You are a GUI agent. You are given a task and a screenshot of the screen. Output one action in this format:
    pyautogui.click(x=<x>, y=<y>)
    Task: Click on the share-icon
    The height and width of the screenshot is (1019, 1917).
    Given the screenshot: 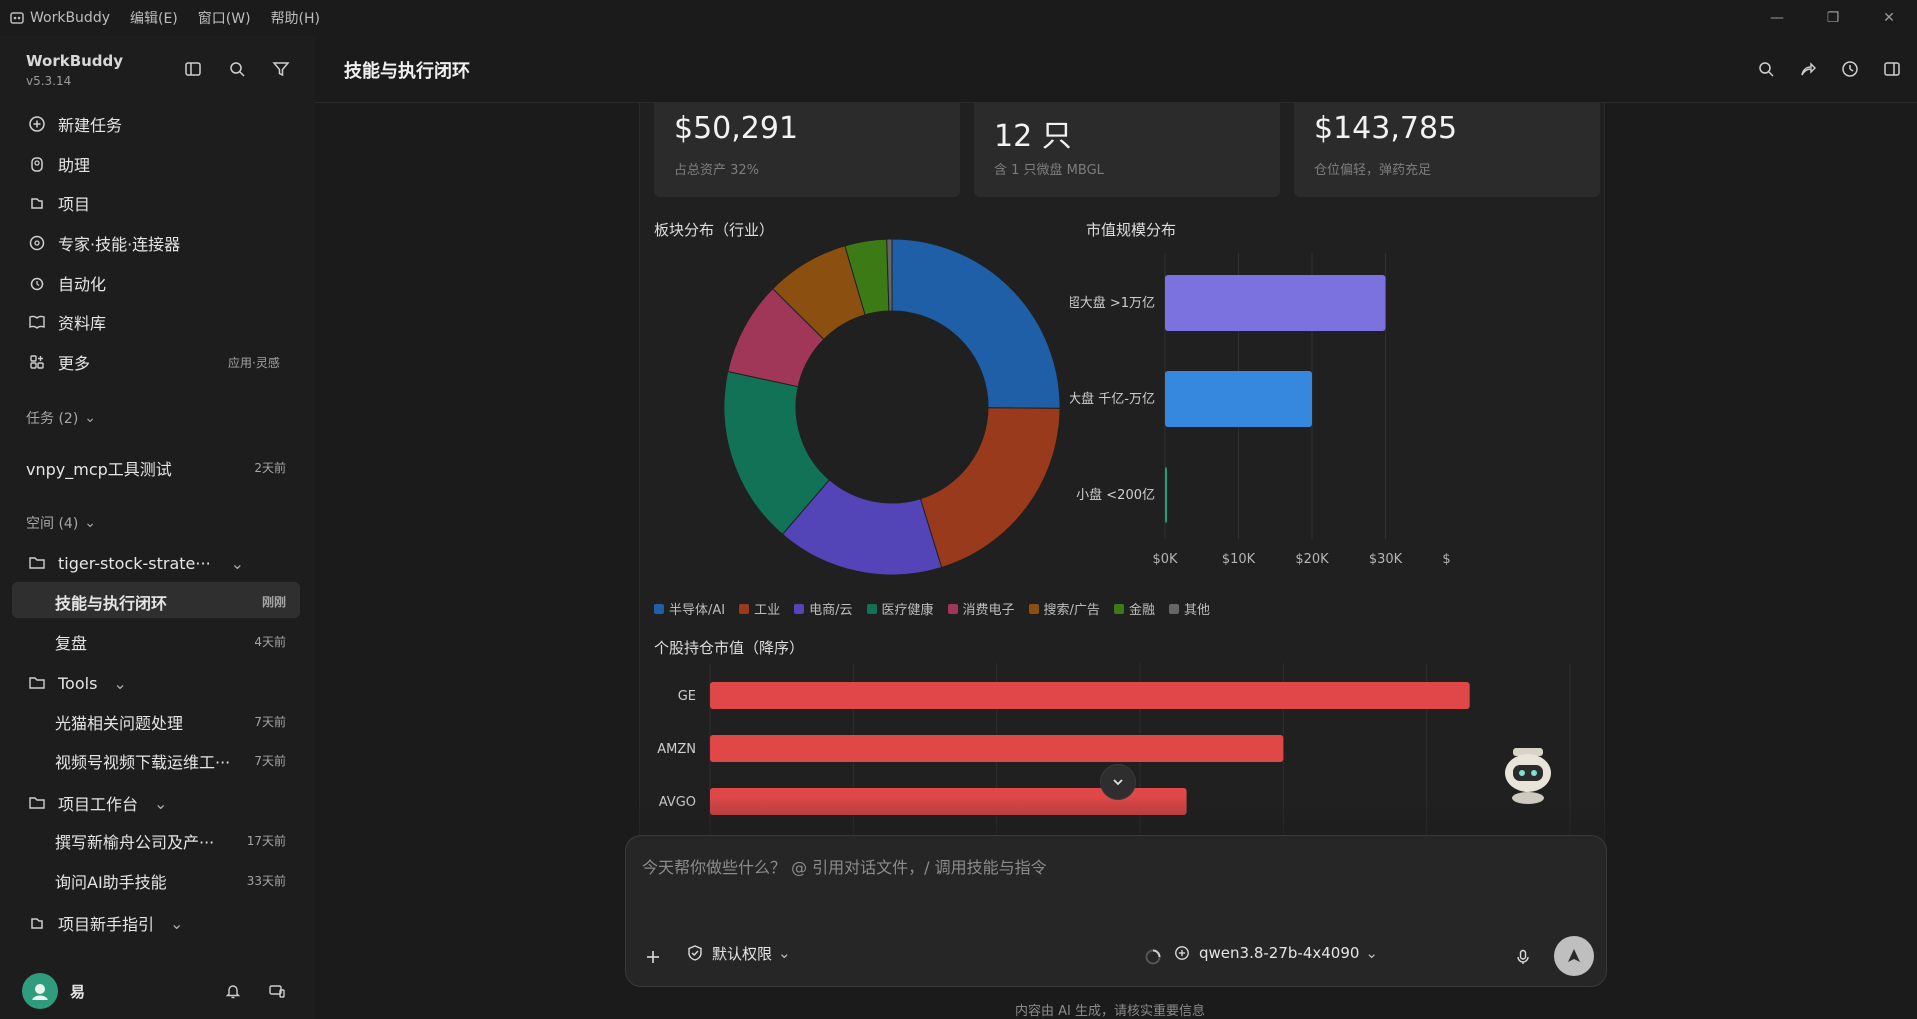 What is the action you would take?
    pyautogui.click(x=1808, y=69)
    